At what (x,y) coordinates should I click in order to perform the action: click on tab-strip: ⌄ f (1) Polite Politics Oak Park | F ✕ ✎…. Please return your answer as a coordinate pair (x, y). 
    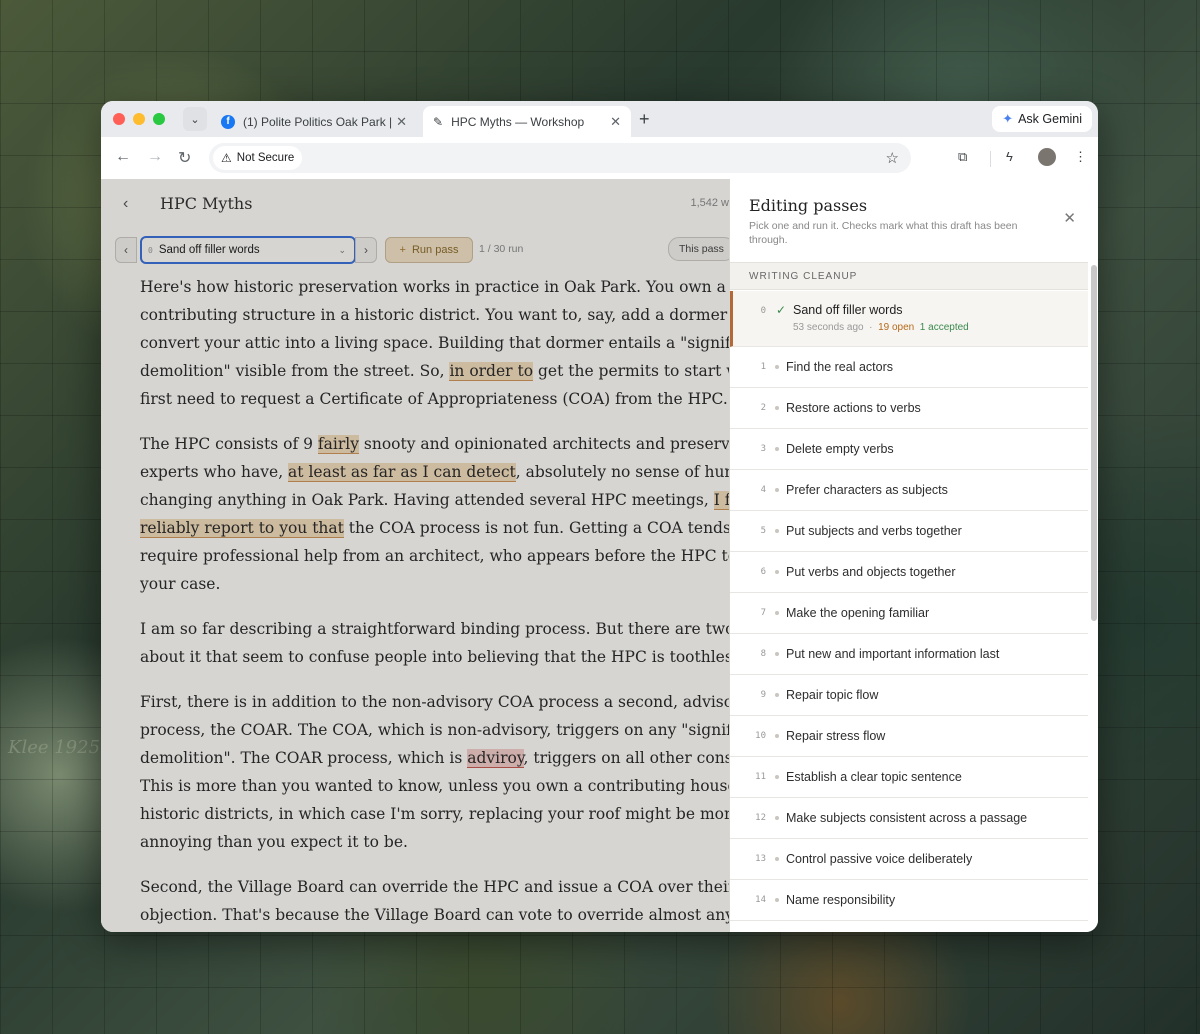
    Looking at the image, I should click on (599, 119).